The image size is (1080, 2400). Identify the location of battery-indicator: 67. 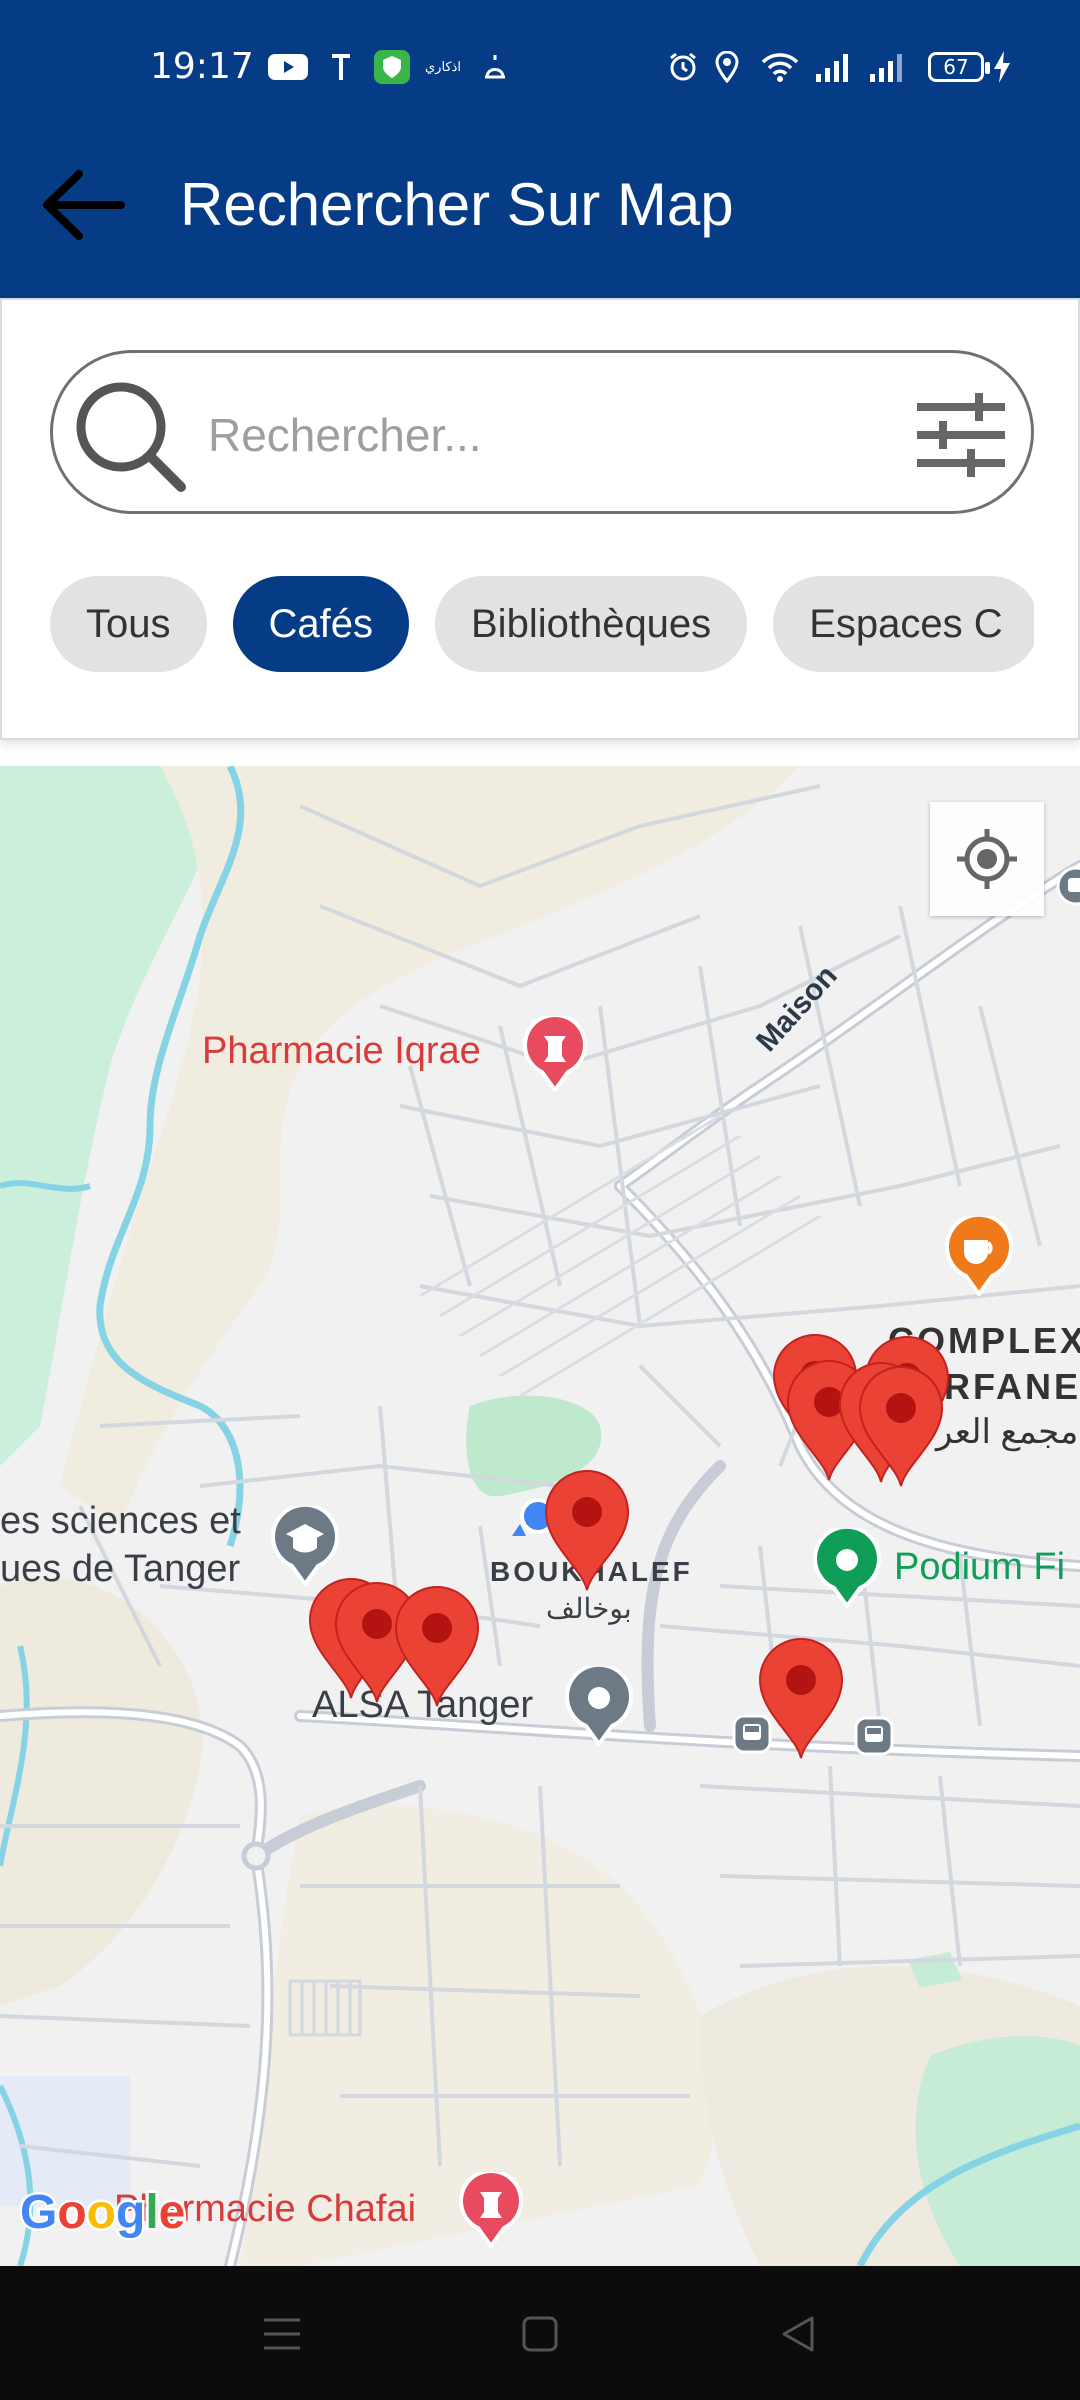
(959, 67).